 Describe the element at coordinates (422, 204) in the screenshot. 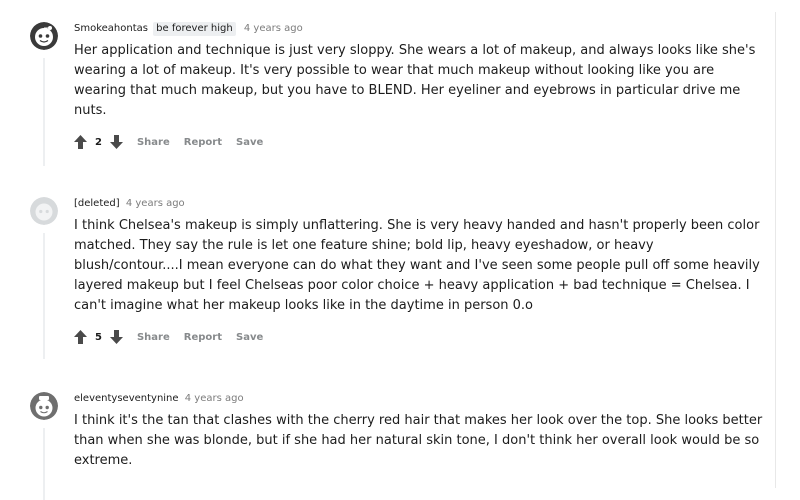

I see `comment-meta: [deleted] 4 years ago` at that location.